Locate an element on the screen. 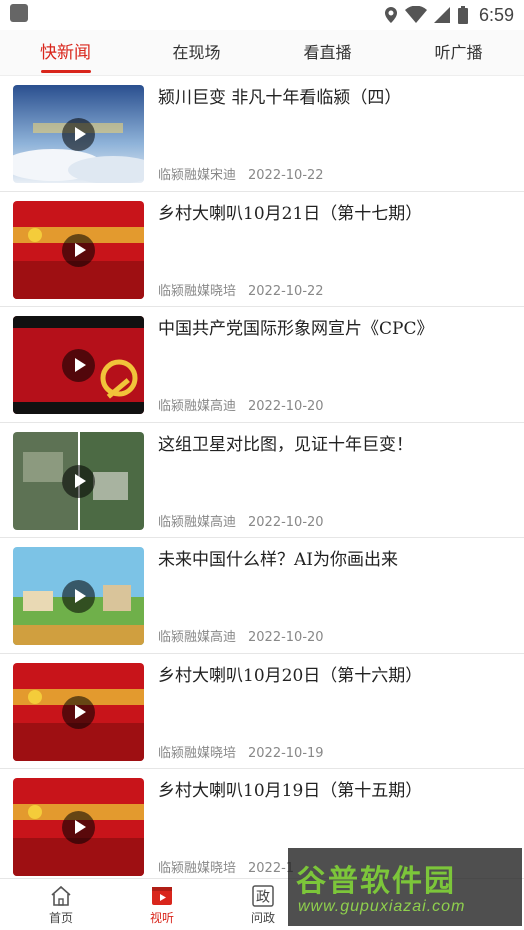 This screenshot has width=524, height=930. news-source: 临颍融媒宋迪 is located at coordinates (197, 175).